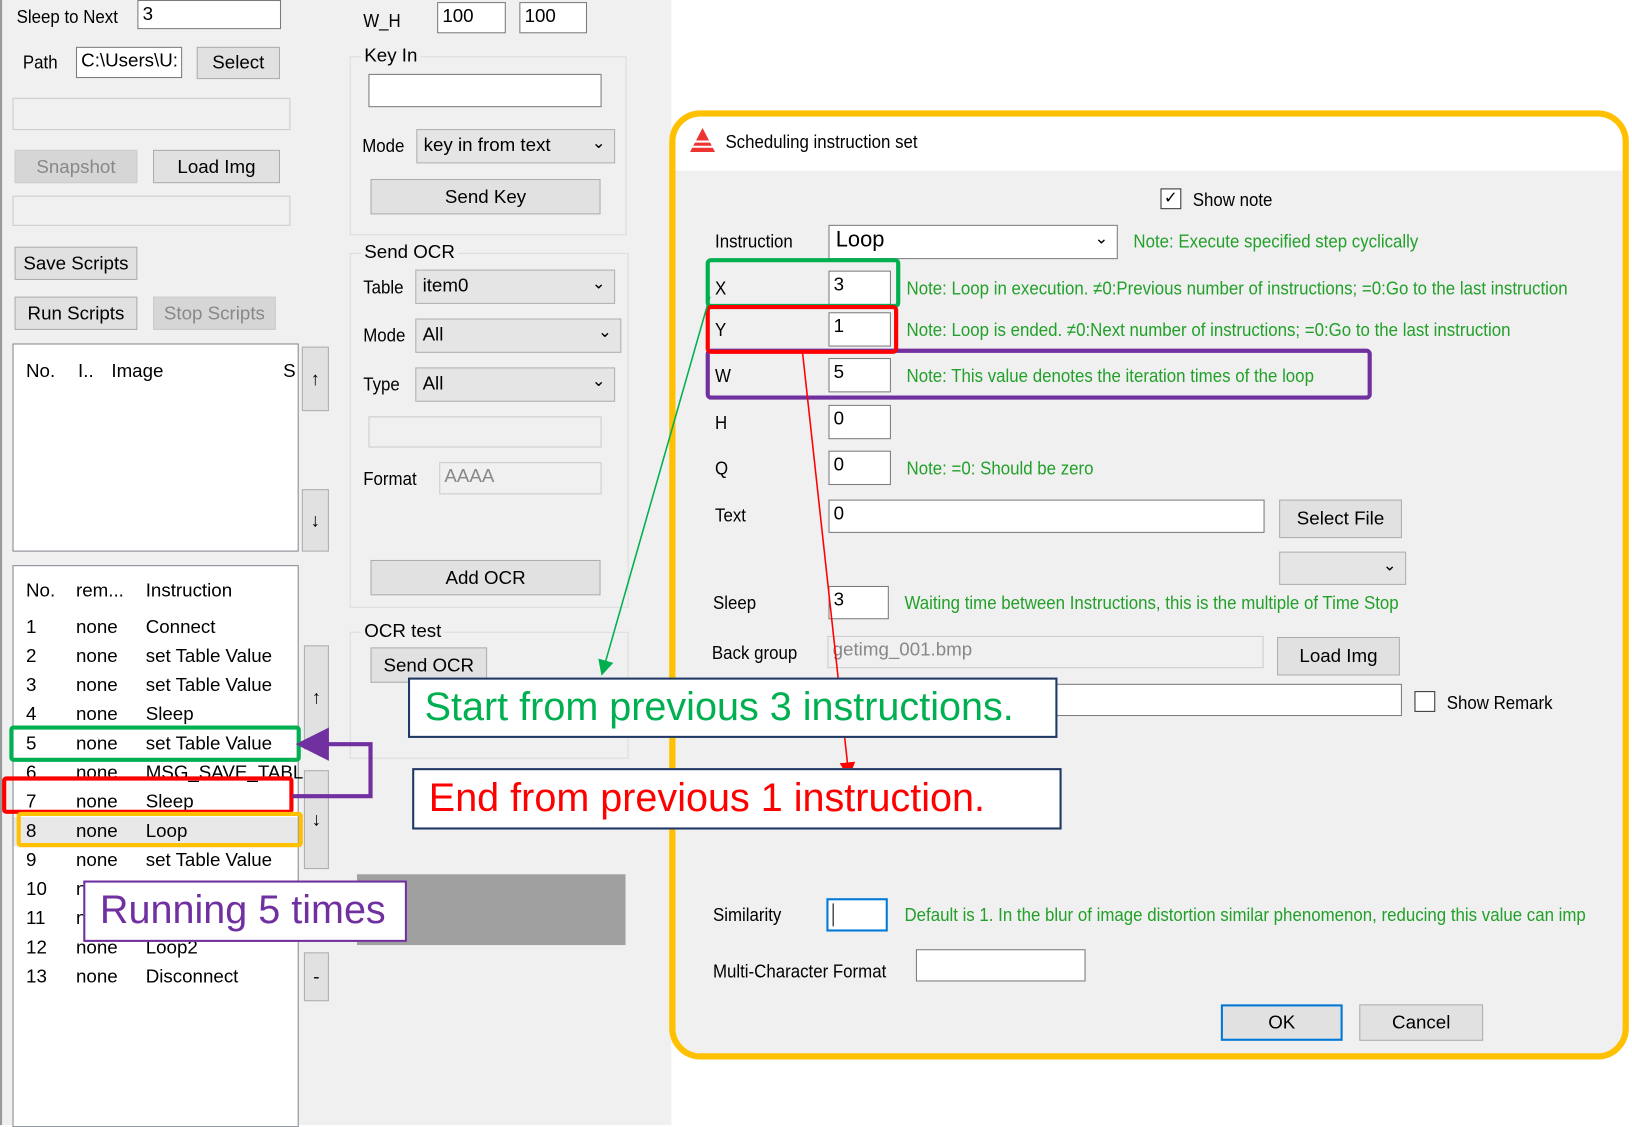 The width and height of the screenshot is (1632, 1127). I want to click on highlight-x-field, so click(803, 283).